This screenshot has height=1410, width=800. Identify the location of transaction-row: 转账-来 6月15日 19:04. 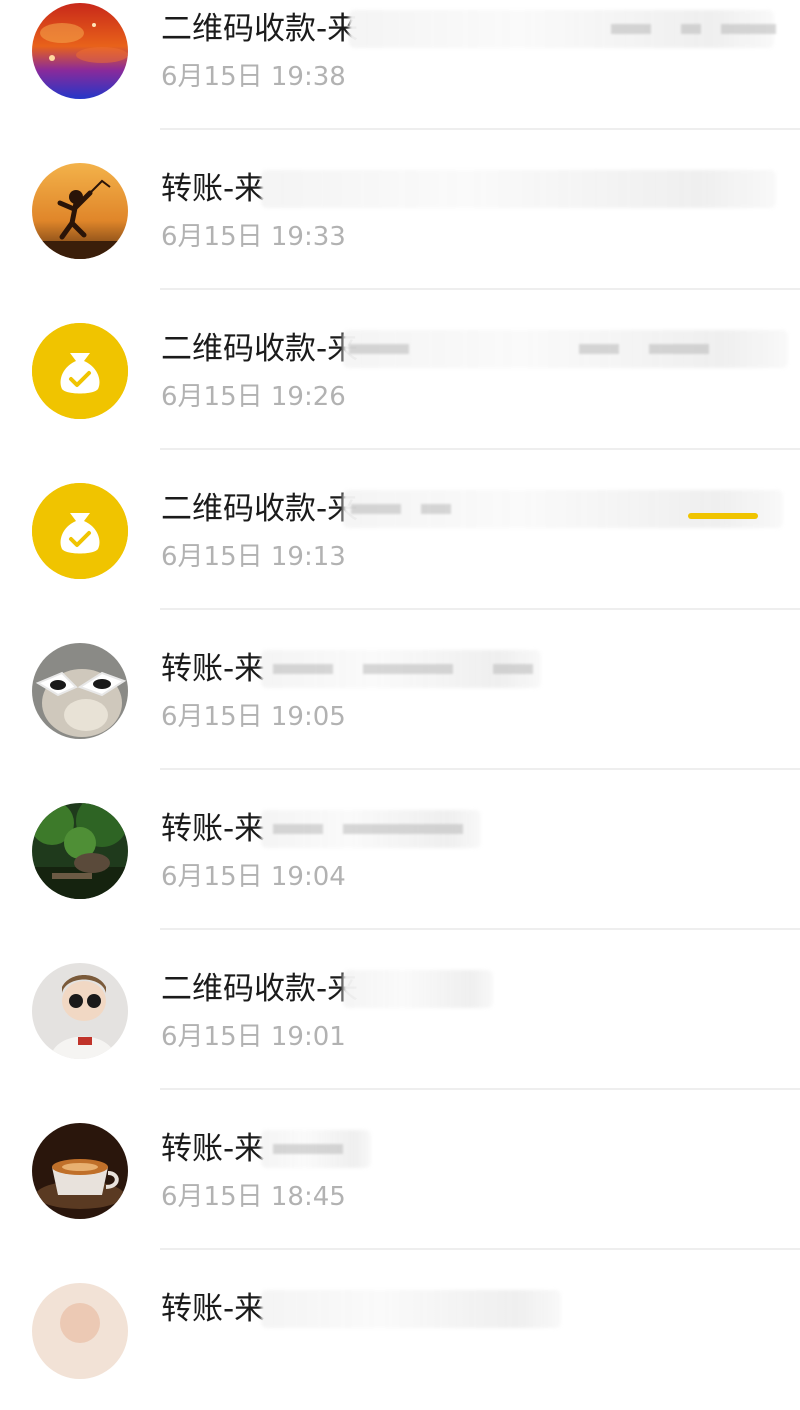
(400, 850).